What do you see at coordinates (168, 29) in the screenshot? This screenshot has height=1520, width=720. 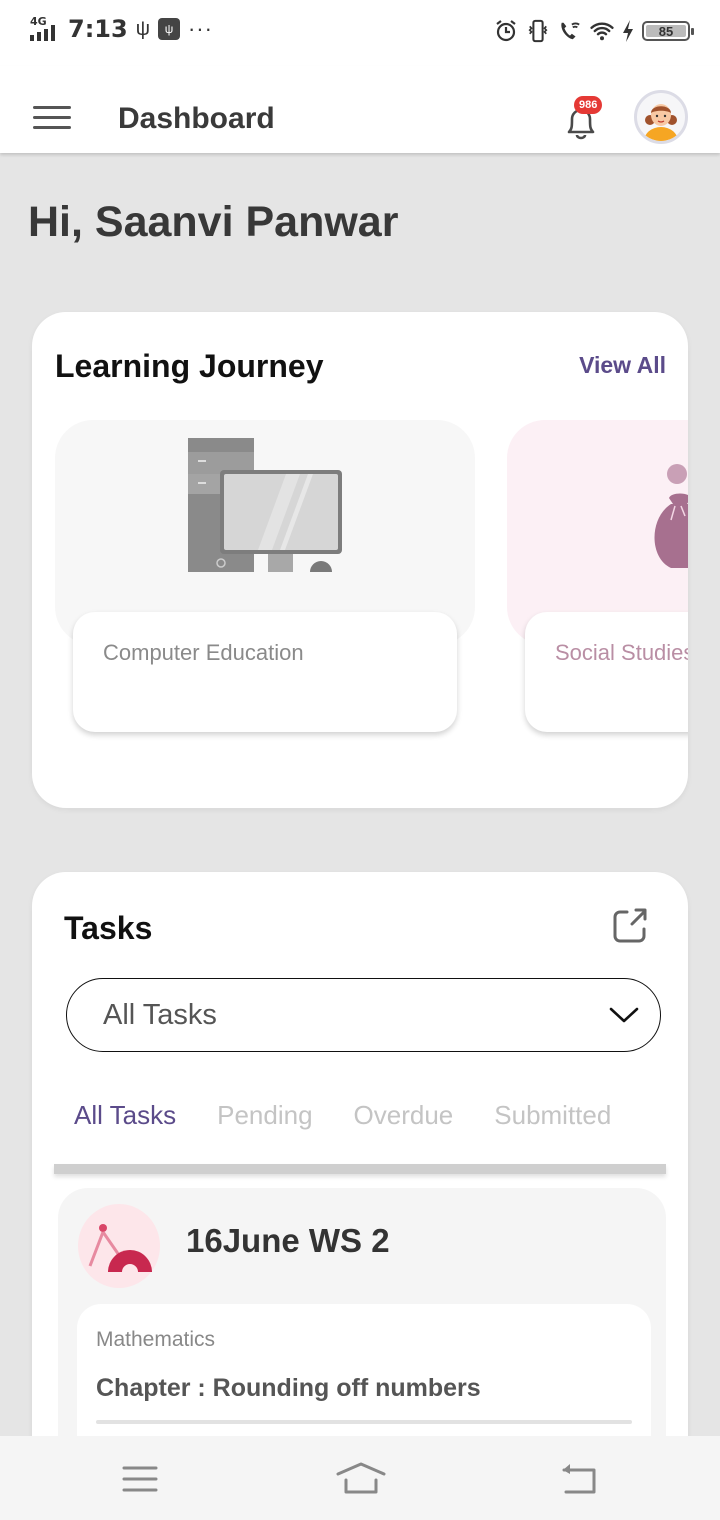 I see `usb-settings-icon: ψ` at bounding box center [168, 29].